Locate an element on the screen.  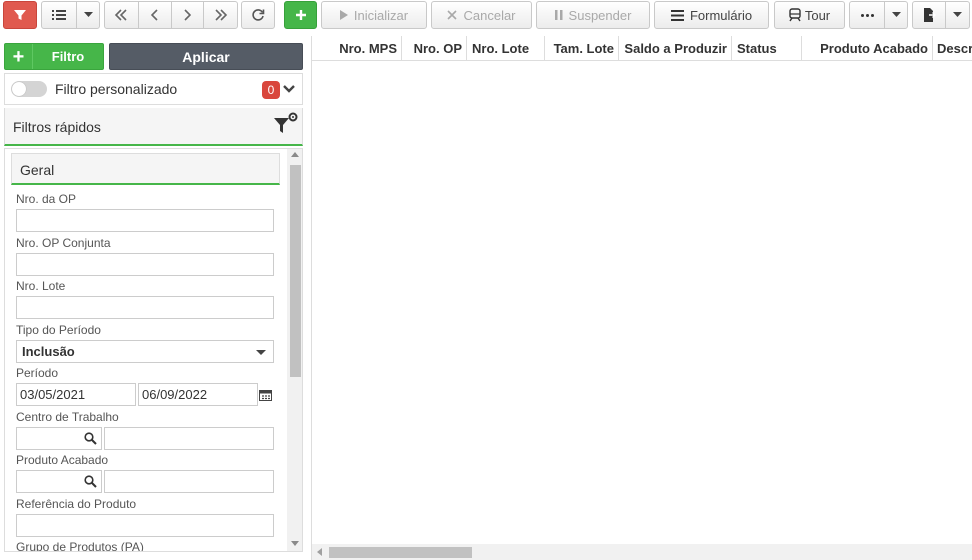
view-mode-dropdown is located at coordinates (88, 15).